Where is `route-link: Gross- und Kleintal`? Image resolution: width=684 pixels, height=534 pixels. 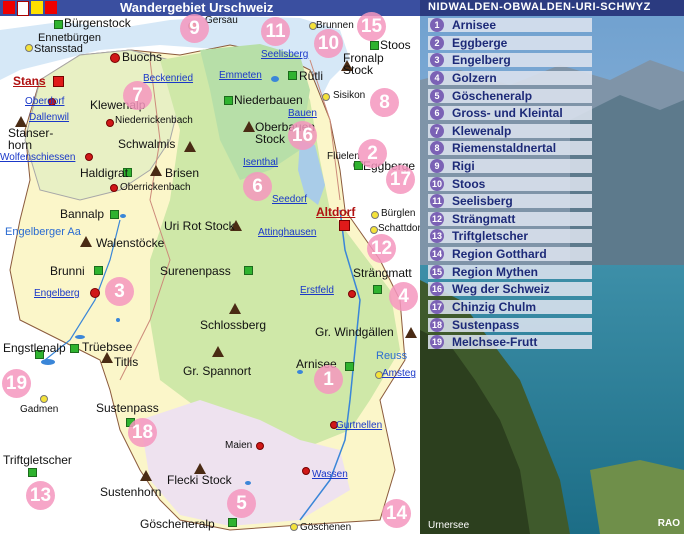 route-link: Gross- und Kleintal is located at coordinates (507, 113).